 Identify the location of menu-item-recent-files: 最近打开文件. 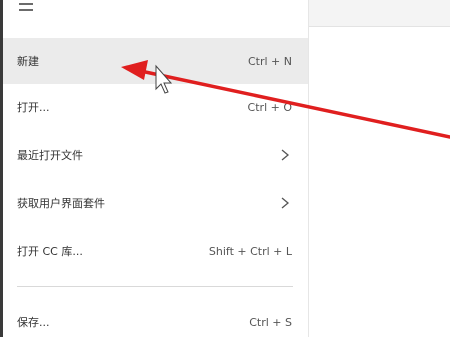
(155, 155).